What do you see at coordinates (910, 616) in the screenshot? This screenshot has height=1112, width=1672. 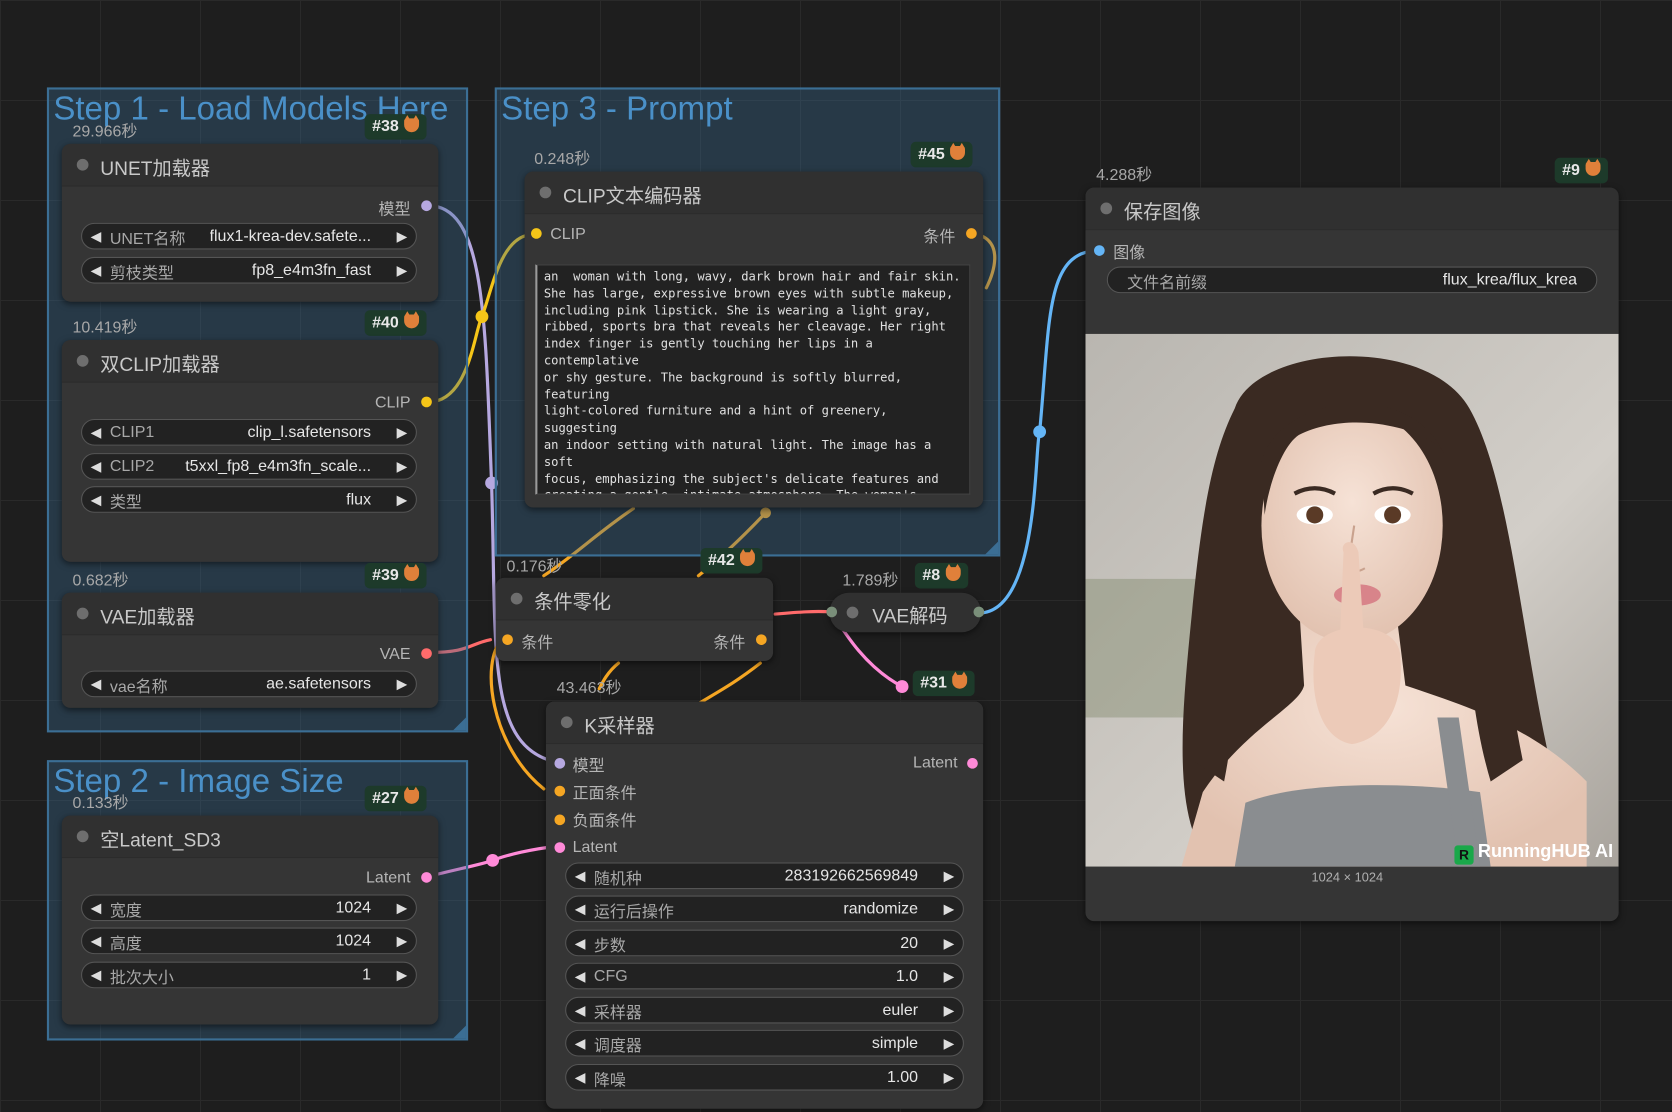 I see `node-title: VAE解码` at bounding box center [910, 616].